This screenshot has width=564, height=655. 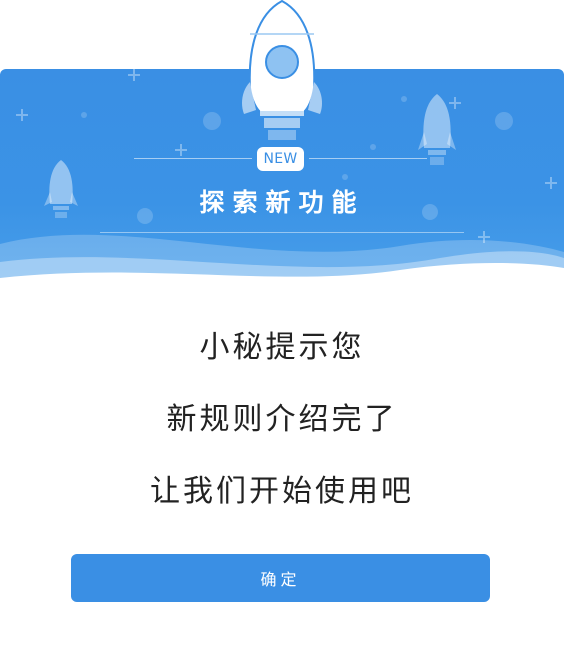 What do you see at coordinates (282, 347) in the screenshot?
I see `message-line-1: 小秘提示您` at bounding box center [282, 347].